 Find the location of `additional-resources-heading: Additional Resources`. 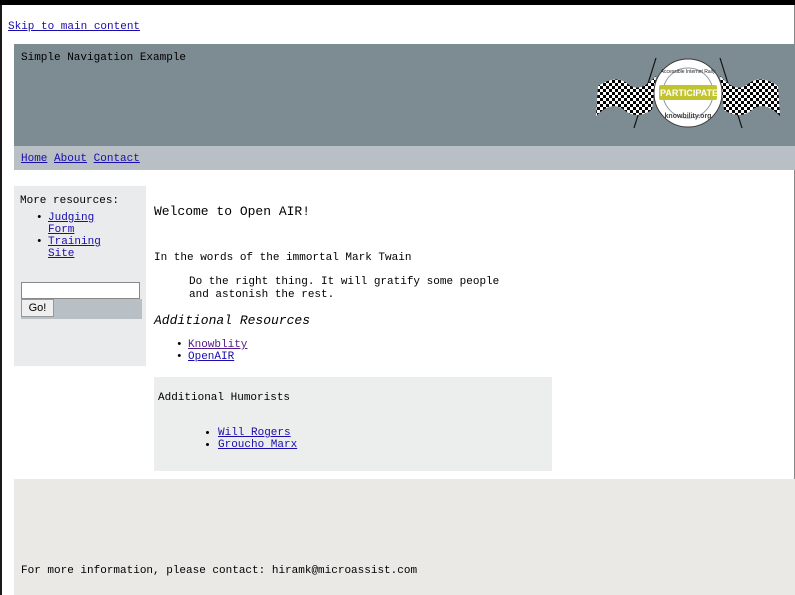

additional-resources-heading: Additional Resources is located at coordinates (232, 320).